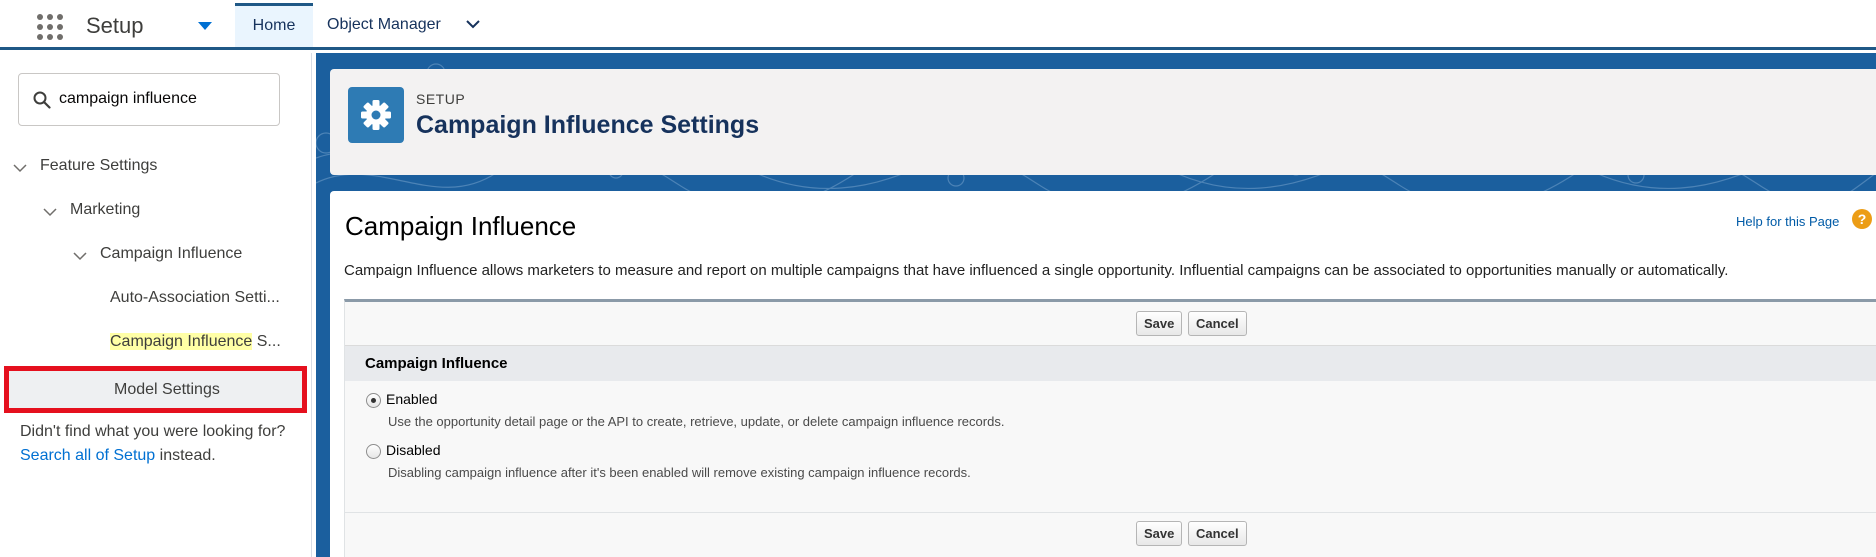  I want to click on tab-home: Home, so click(274, 25).